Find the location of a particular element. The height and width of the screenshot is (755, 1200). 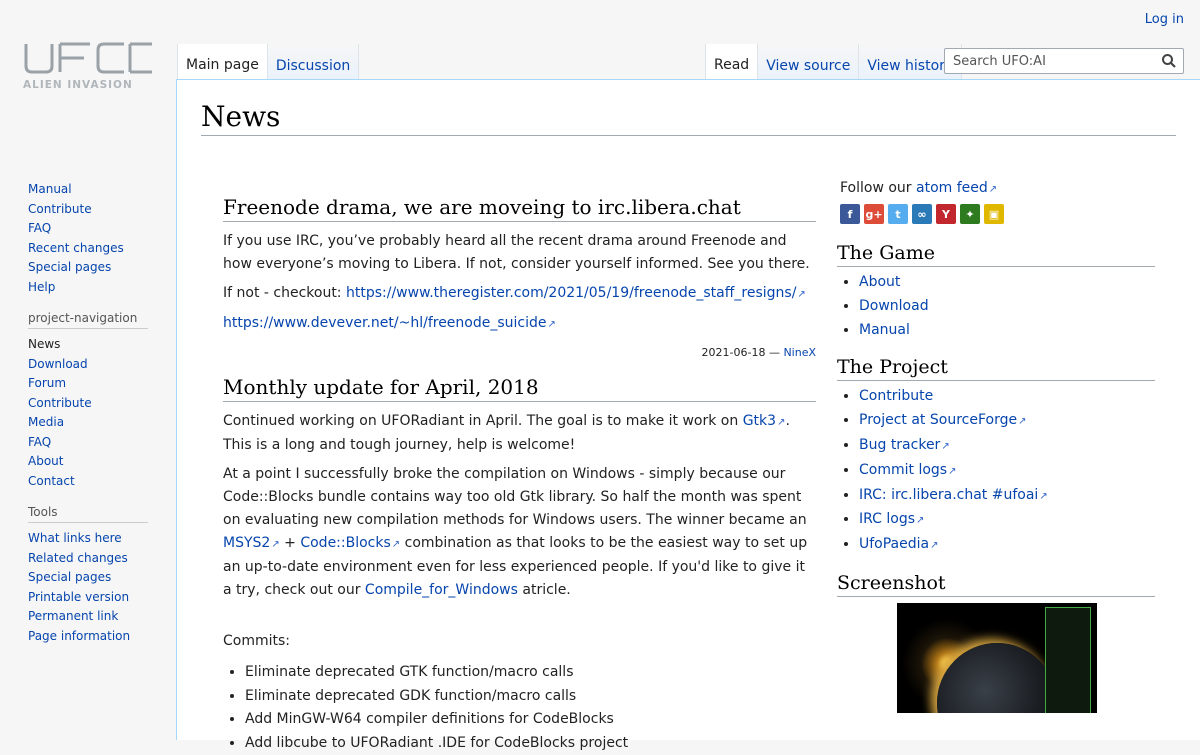

project-item: IRC: irc.libera.chat #ufoai is located at coordinates (1007, 496).